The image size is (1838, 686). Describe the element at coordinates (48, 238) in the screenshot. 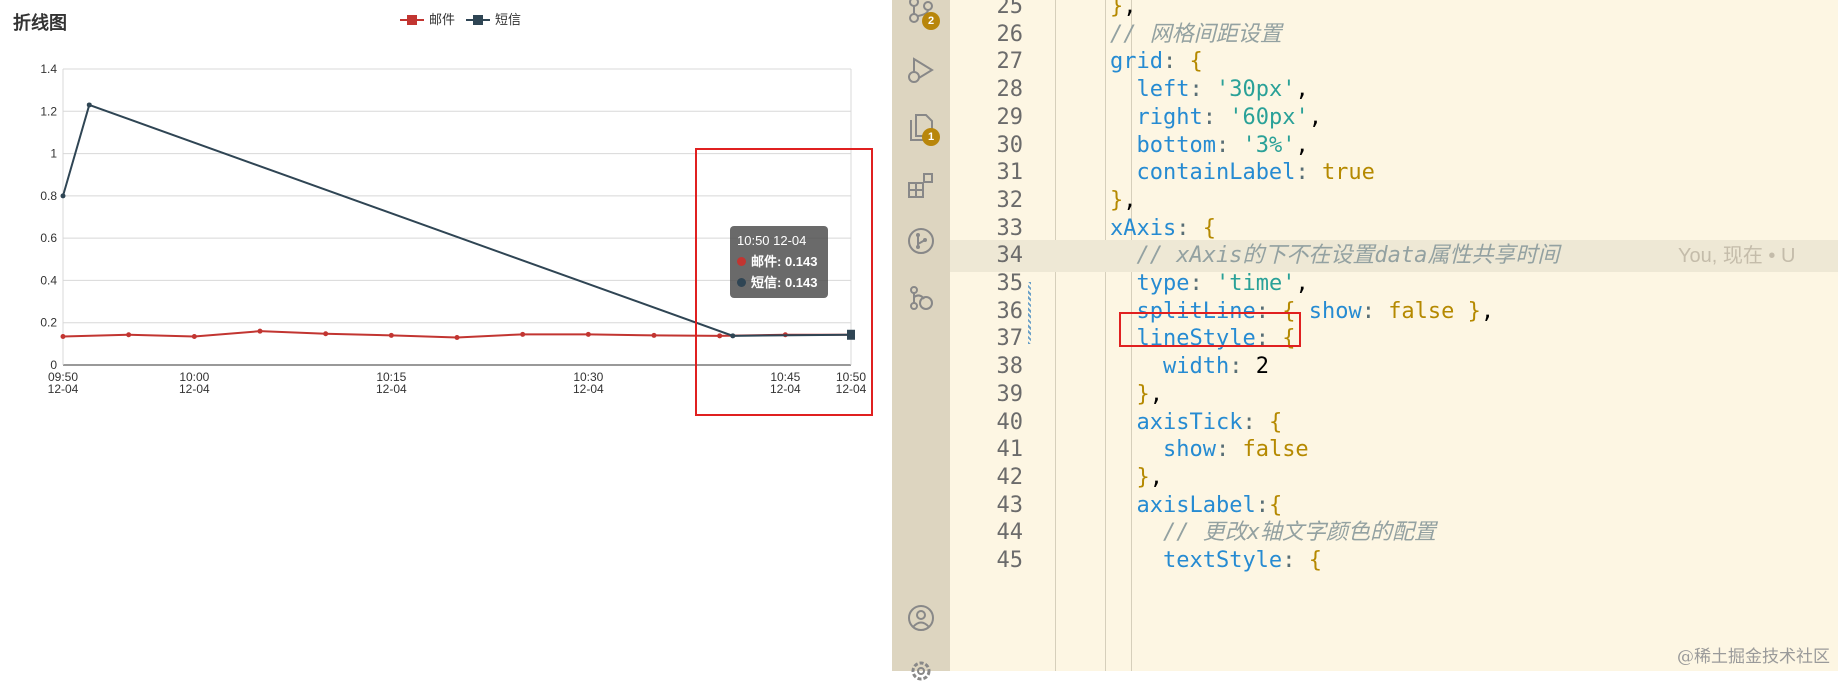

I see `y-tick-label: 0.6` at that location.